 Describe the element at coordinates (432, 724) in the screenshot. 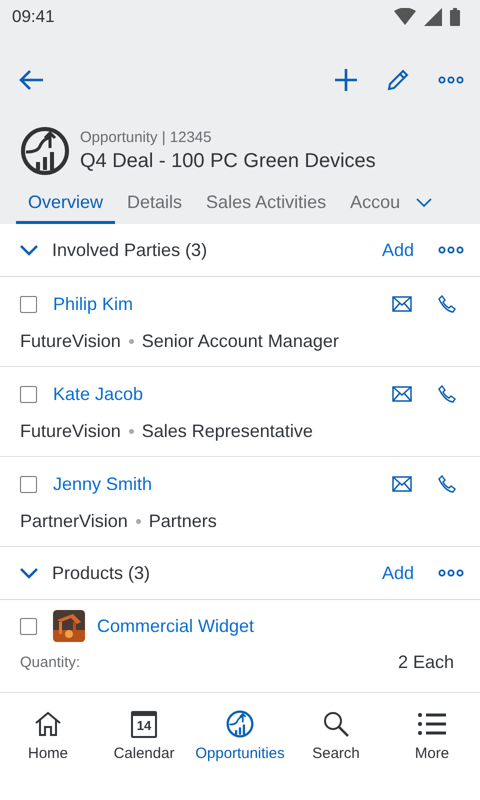

I see `menu-icon` at that location.